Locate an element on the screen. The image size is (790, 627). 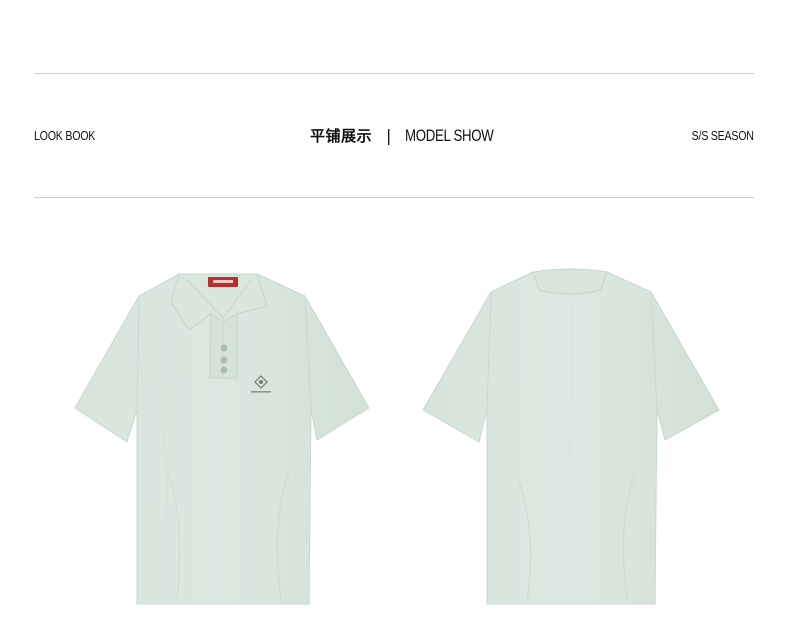
look-book-label: LOOK BOOK is located at coordinates (65, 135).